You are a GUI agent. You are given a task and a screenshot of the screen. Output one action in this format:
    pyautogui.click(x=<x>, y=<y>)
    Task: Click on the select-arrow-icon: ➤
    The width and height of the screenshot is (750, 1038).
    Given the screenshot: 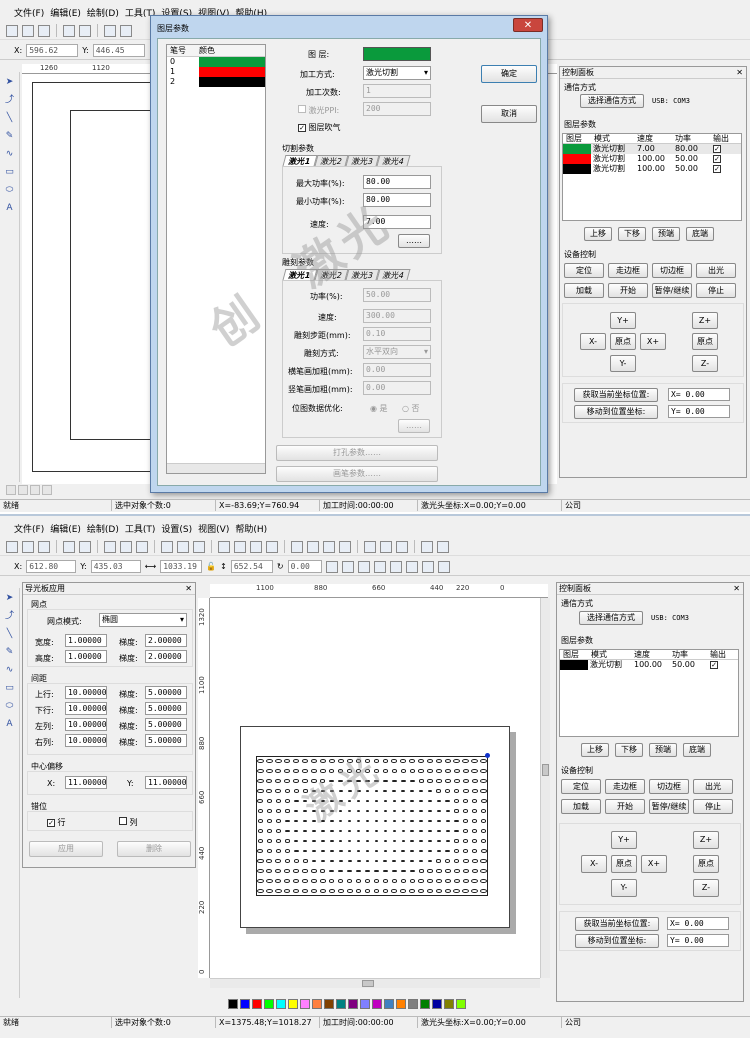 What is the action you would take?
    pyautogui.click(x=10, y=598)
    